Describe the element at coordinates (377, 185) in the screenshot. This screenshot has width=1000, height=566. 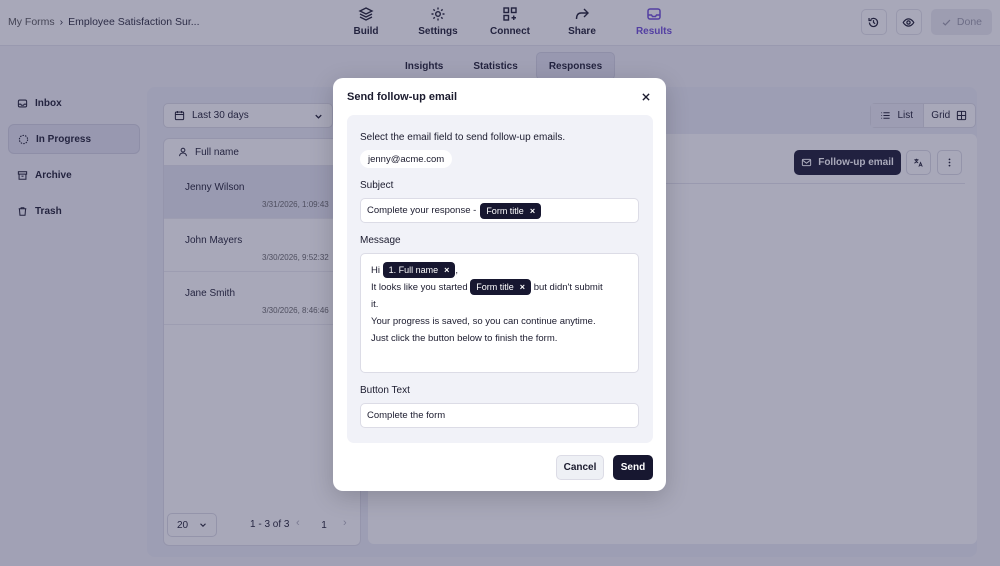
I see `subject-label: Subject` at that location.